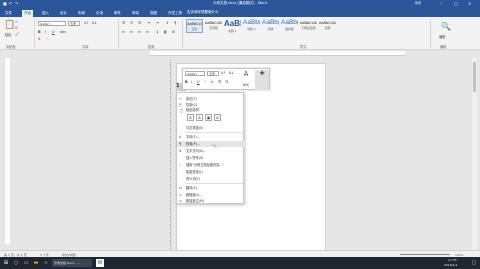 Image resolution: width=480 pixels, height=269 pixels. Describe the element at coordinates (117, 13) in the screenshot. I see `tab-mailings: 邮件` at that location.